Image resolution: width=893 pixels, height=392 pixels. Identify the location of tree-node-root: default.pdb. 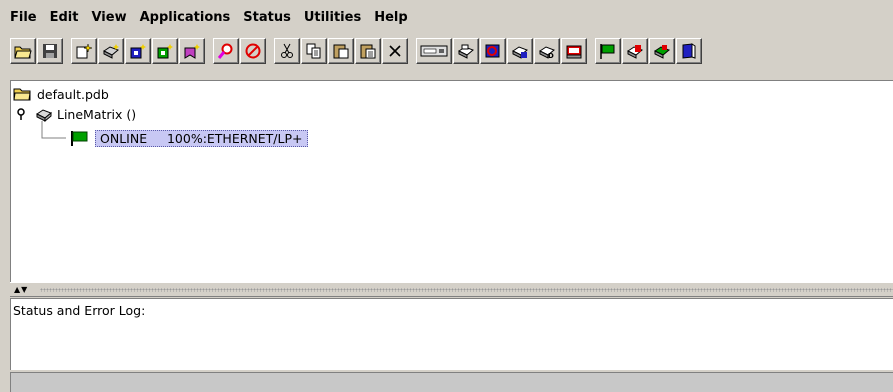
(61, 94).